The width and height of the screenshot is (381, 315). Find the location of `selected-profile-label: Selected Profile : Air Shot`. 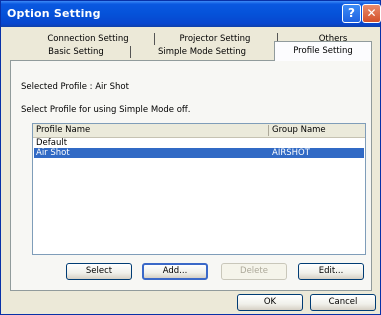

selected-profile-label: Selected Profile : Air Shot is located at coordinates (75, 87).